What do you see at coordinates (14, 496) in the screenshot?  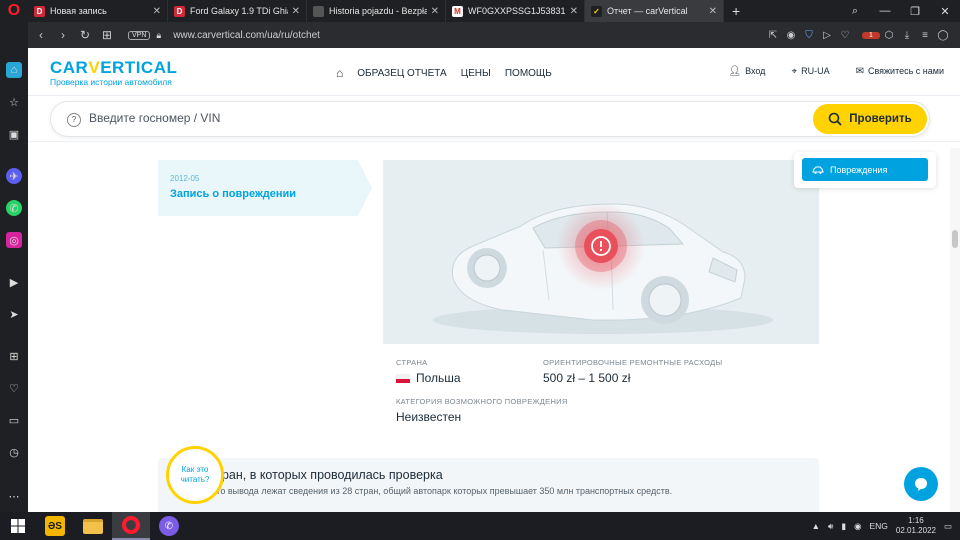 I see `more-icon: ⋯` at bounding box center [14, 496].